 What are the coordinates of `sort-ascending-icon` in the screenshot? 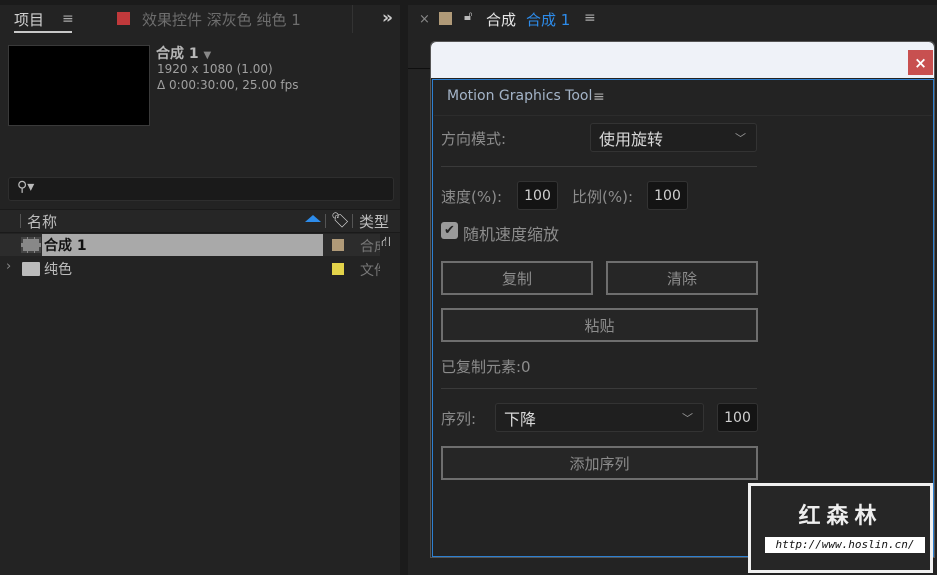 It's located at (313, 218).